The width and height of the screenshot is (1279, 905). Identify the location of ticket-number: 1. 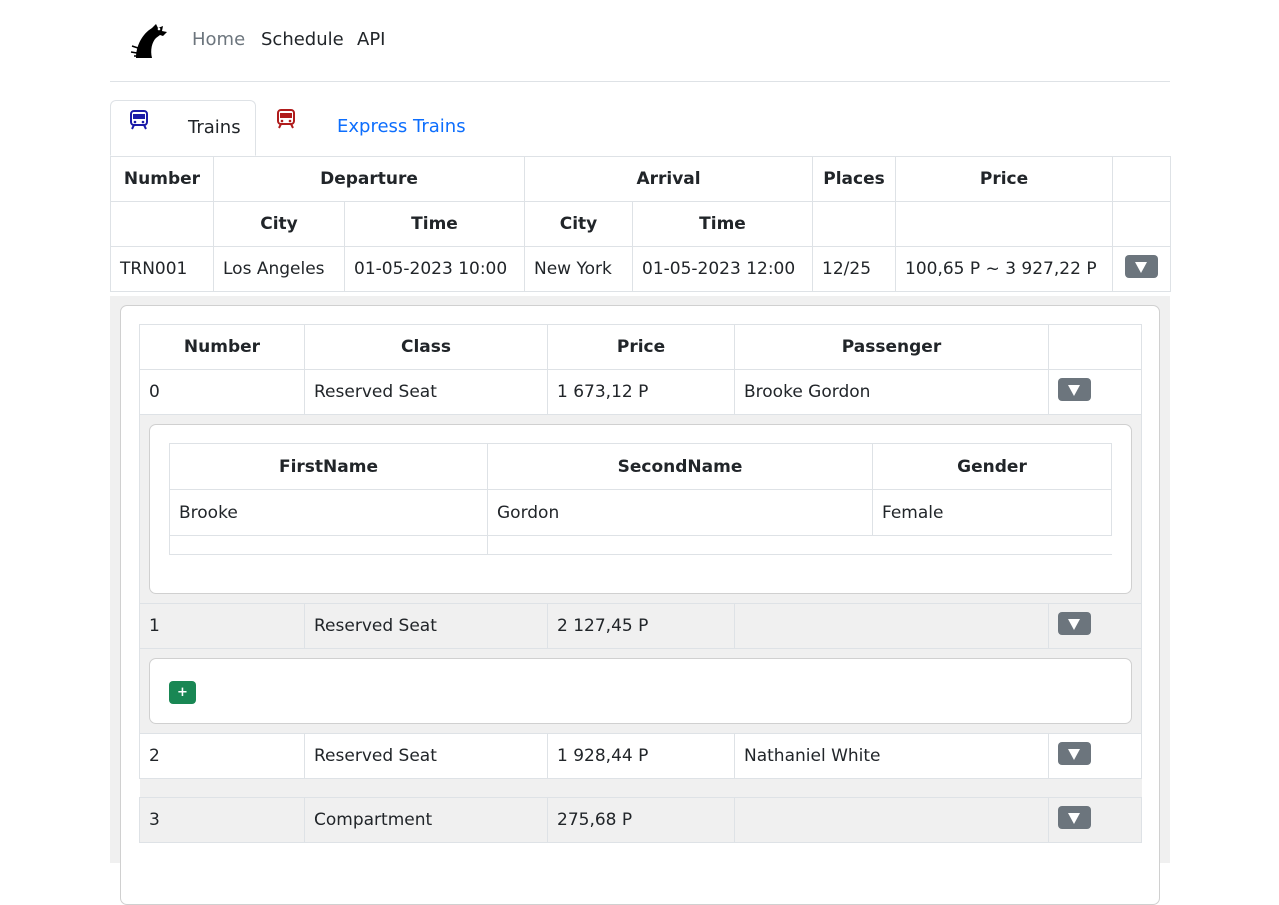
(222, 626).